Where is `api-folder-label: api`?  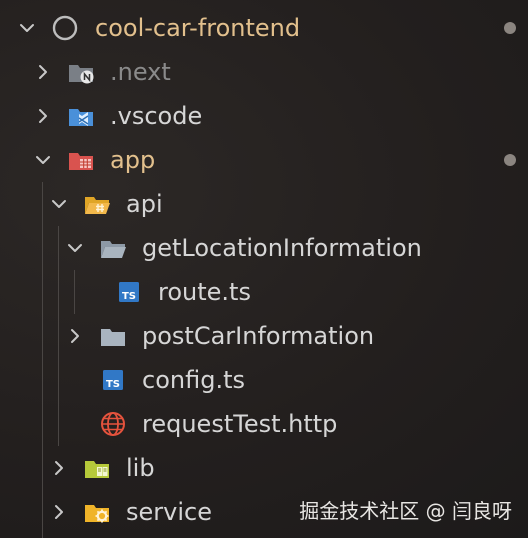
api-folder-label: api is located at coordinates (144, 204).